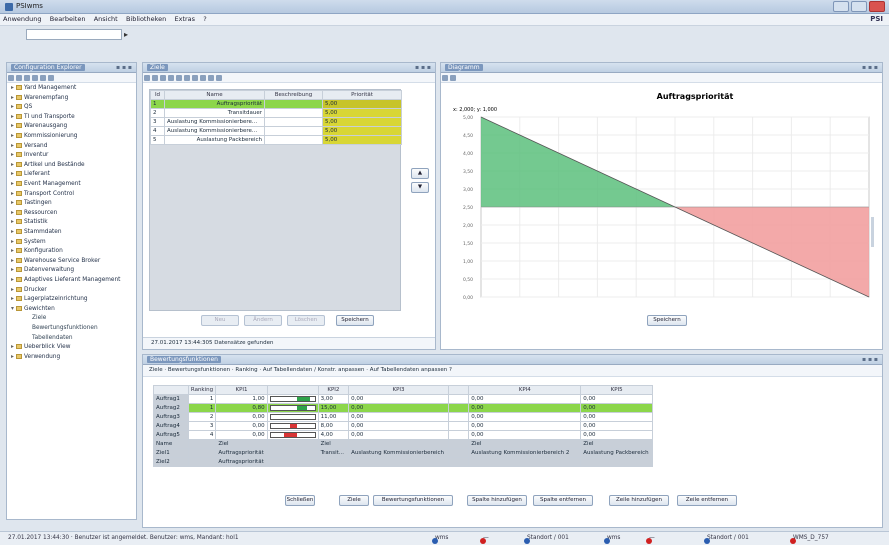 The width and height of the screenshot is (889, 545). What do you see at coordinates (68, 19) in the screenshot?
I see `menu-bearbeiten: Bearbeiten` at bounding box center [68, 19].